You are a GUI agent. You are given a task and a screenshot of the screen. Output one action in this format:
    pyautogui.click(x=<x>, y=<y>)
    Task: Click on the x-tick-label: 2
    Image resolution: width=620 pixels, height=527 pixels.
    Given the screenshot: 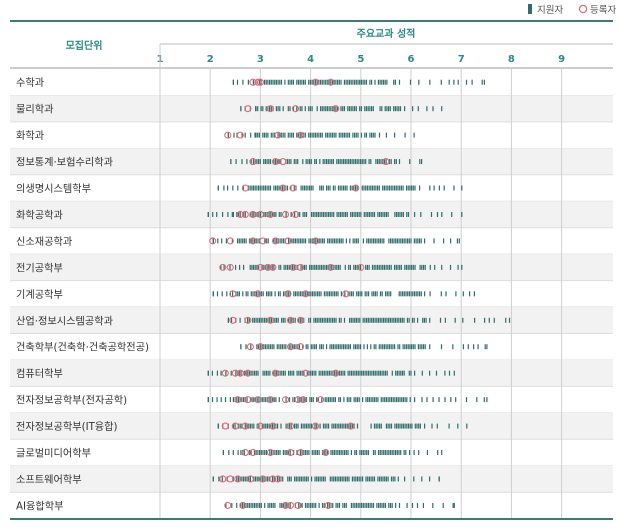 What is the action you would take?
    pyautogui.click(x=210, y=59)
    